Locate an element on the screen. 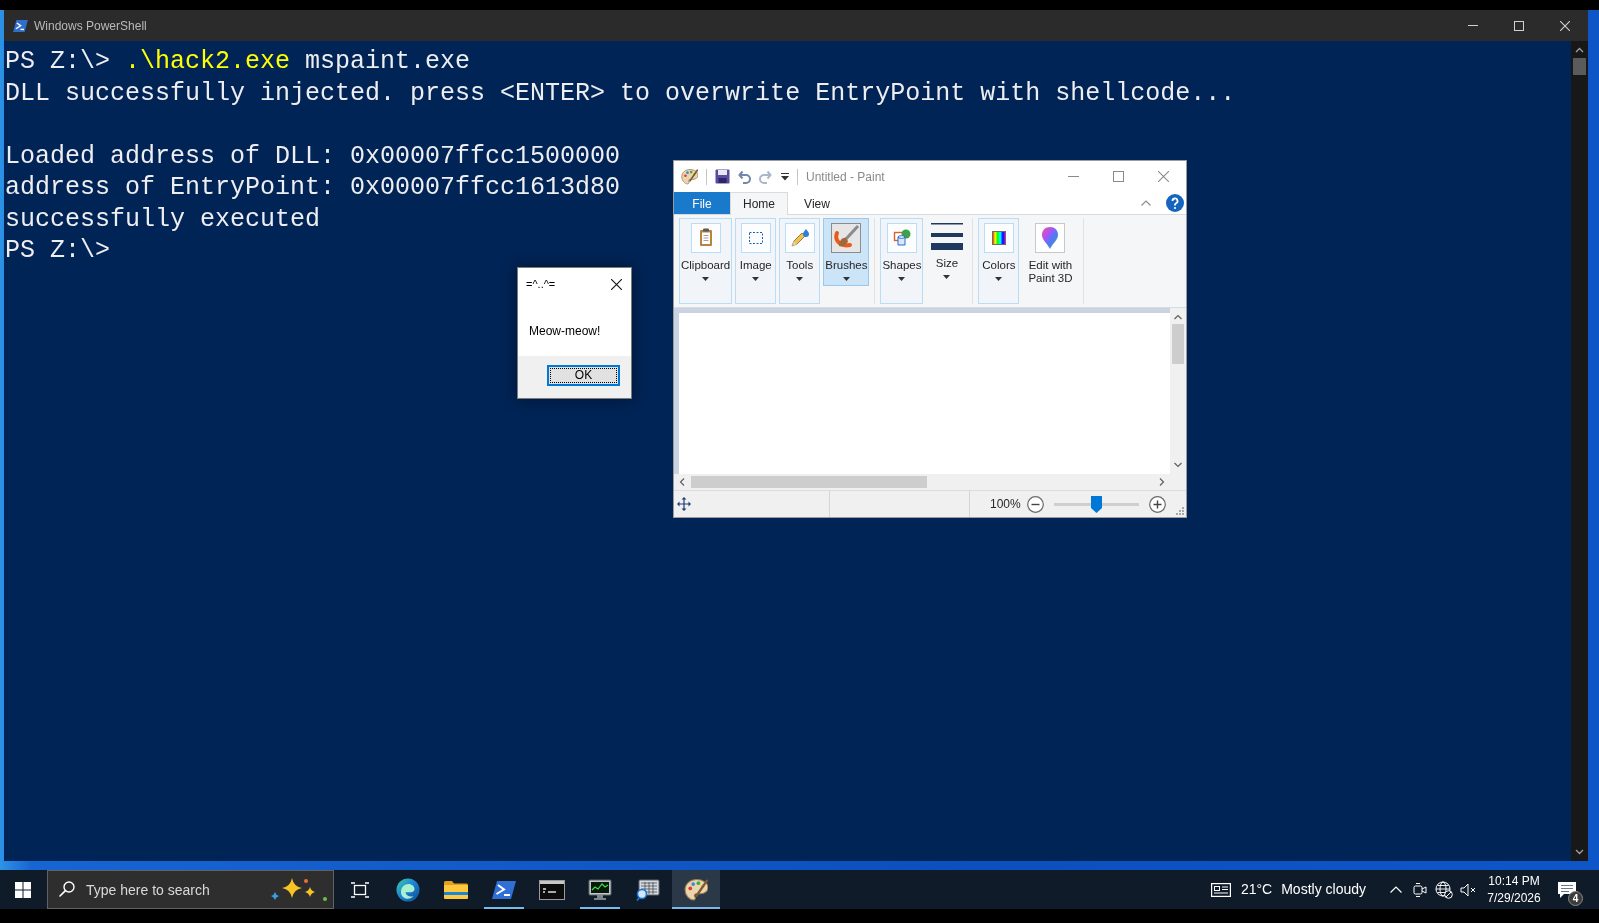  zoom-out-icon is located at coordinates (1035, 504).